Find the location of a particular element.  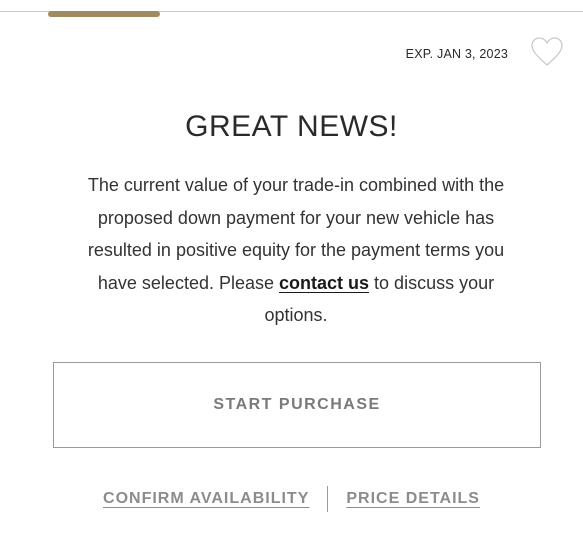

secondary-actions: CONFIRM AVAILABILITY PRICE DETAILS is located at coordinates (291, 499).